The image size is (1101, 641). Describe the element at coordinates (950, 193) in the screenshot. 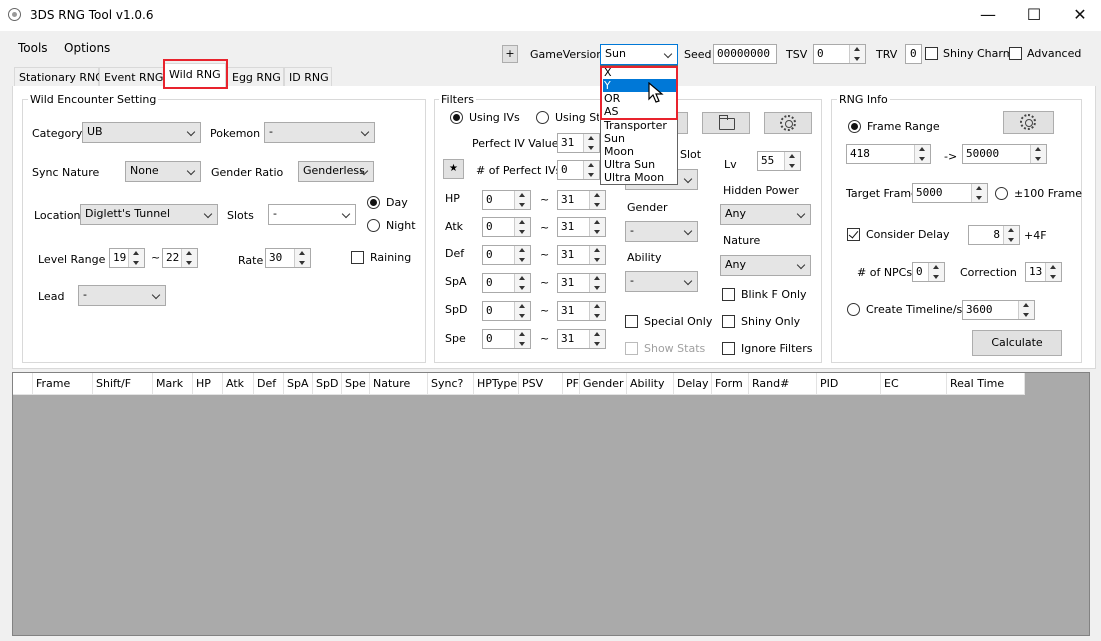

I see `target-frame-input: 5000` at that location.